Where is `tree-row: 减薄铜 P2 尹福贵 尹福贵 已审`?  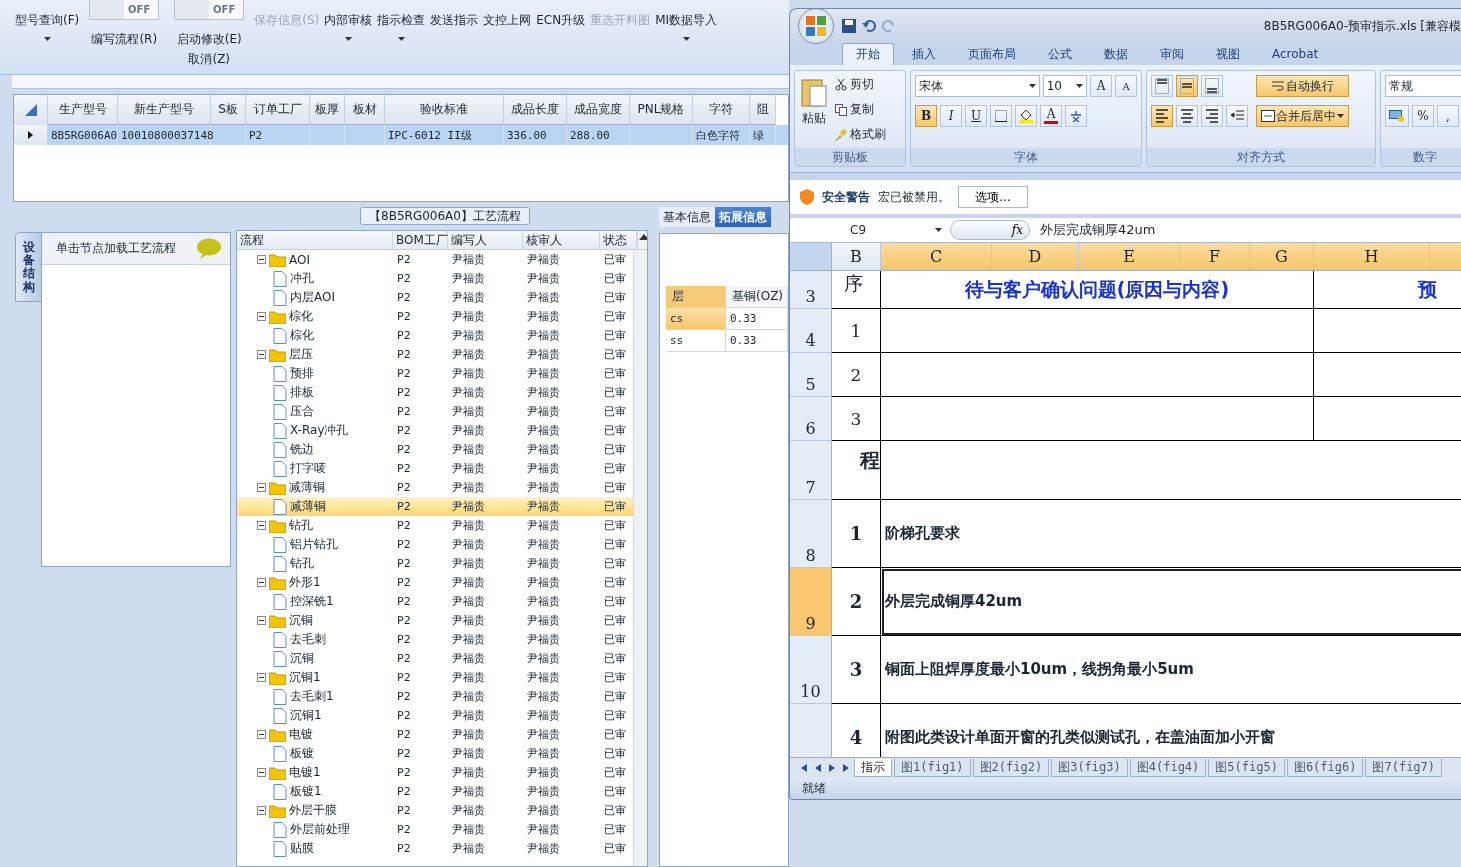
tree-row: 减薄铜 P2 尹福贵 尹福贵 已审 is located at coordinates (435, 506).